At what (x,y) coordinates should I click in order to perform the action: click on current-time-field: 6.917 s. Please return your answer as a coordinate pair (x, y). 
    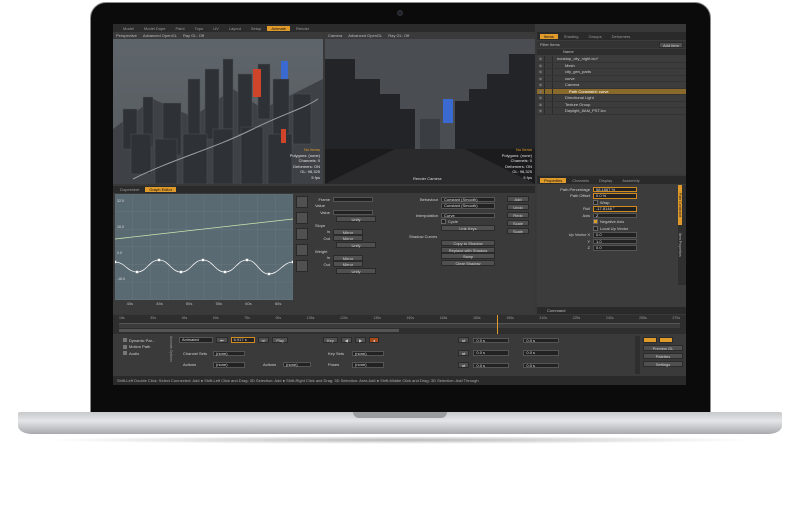
    Looking at the image, I should click on (242, 340).